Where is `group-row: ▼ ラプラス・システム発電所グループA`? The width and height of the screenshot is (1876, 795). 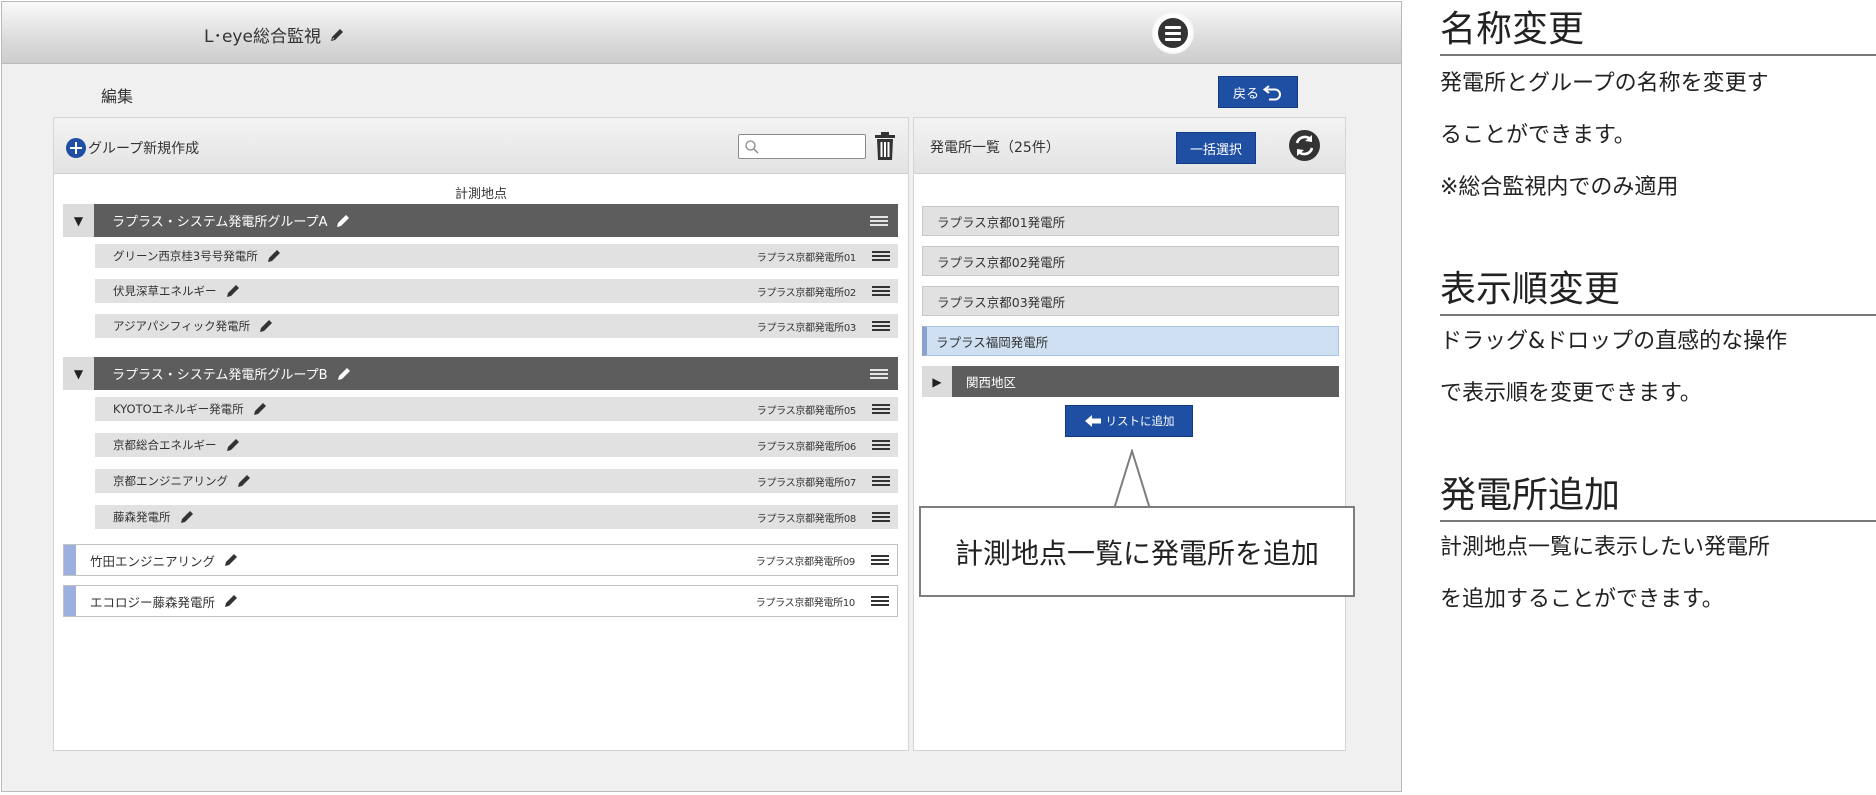 group-row: ▼ ラプラス・システム発電所グループA is located at coordinates (480, 220).